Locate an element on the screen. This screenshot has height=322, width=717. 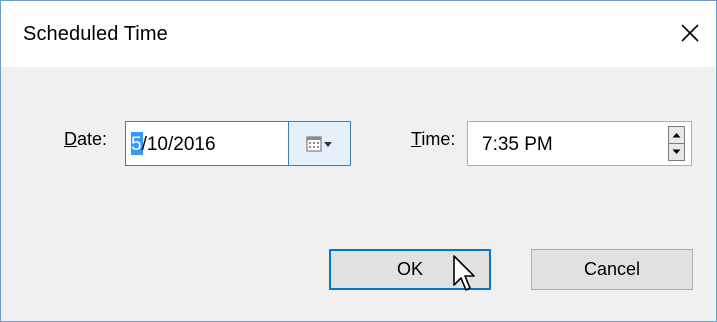
spin-up-icon is located at coordinates (676, 135).